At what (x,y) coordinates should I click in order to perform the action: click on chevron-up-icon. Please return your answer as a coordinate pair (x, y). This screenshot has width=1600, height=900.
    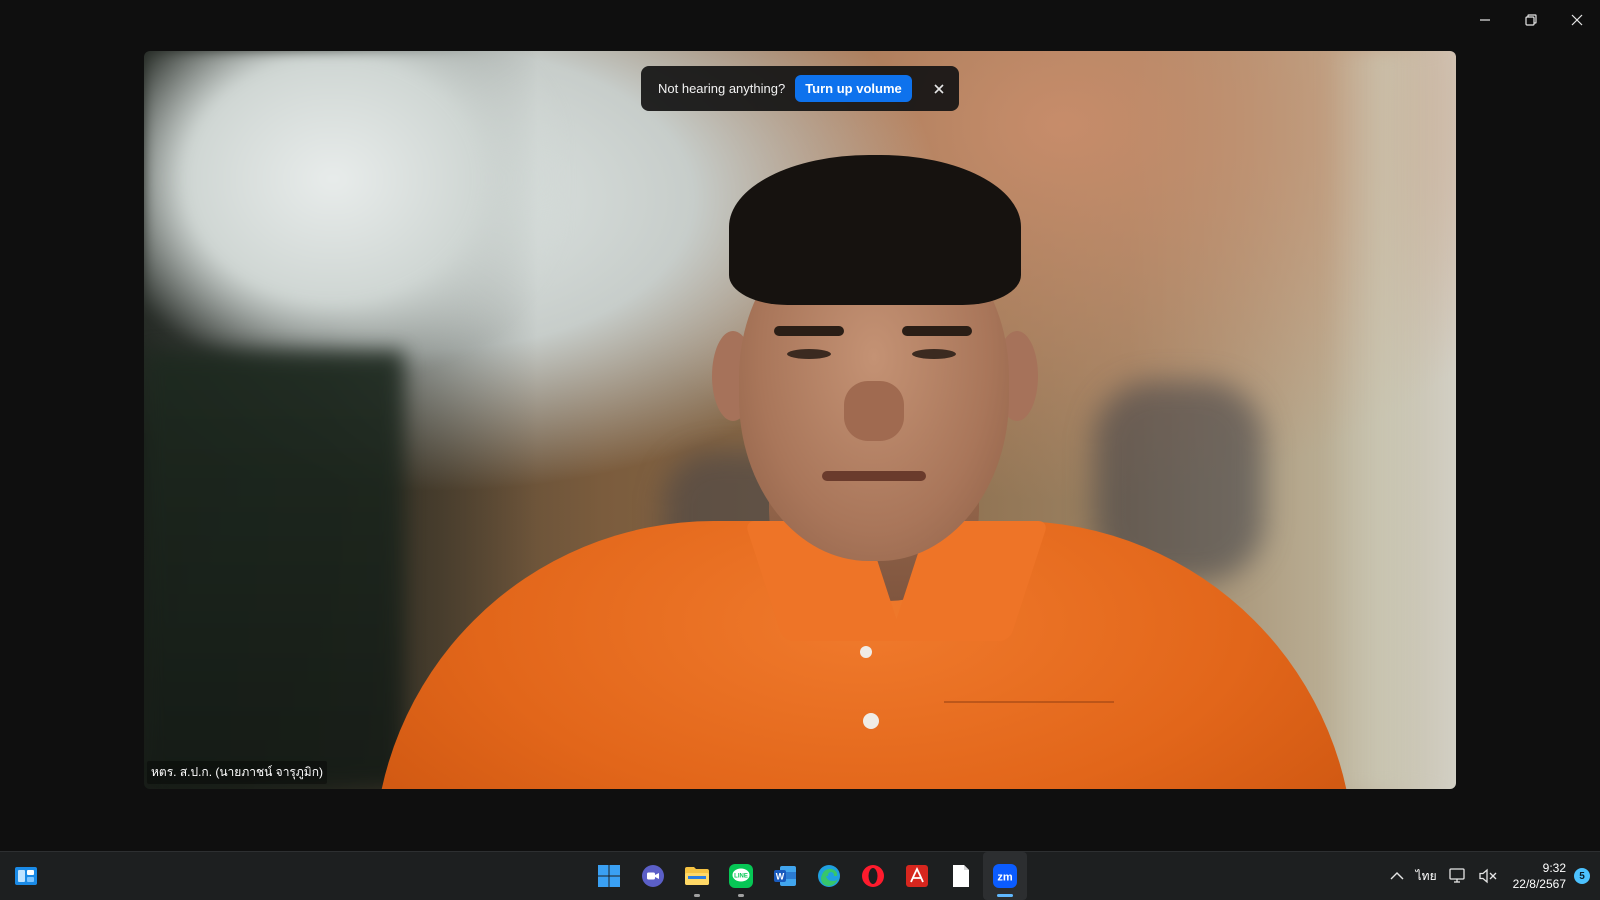
    Looking at the image, I should click on (1397, 876).